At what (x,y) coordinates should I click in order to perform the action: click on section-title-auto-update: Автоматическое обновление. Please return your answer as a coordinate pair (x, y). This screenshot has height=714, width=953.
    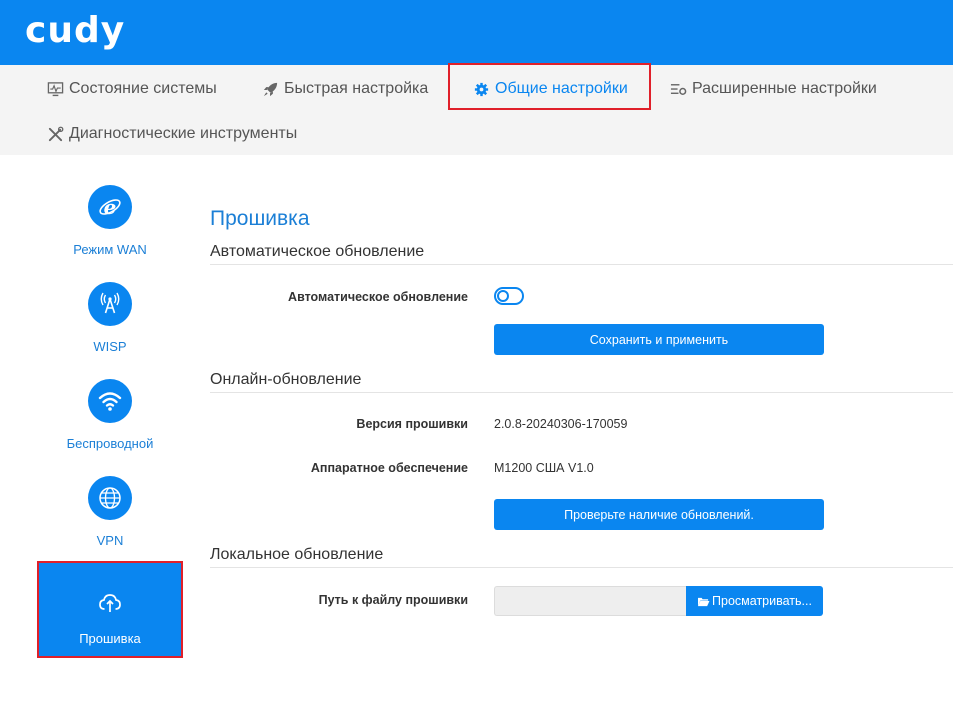
    Looking at the image, I should click on (317, 251).